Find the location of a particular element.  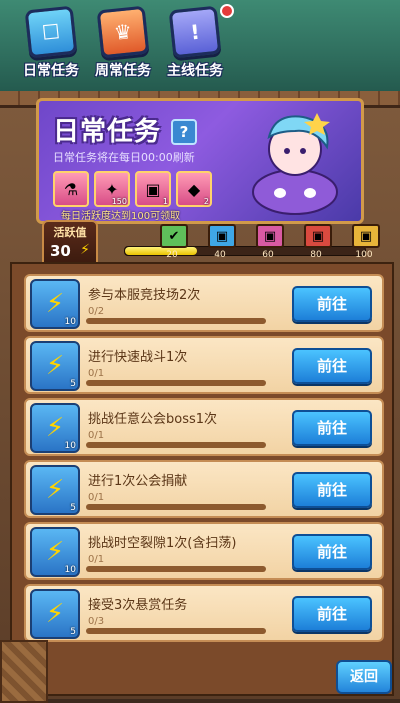

gold-chest-icon: ▣ is located at coordinates (366, 236).